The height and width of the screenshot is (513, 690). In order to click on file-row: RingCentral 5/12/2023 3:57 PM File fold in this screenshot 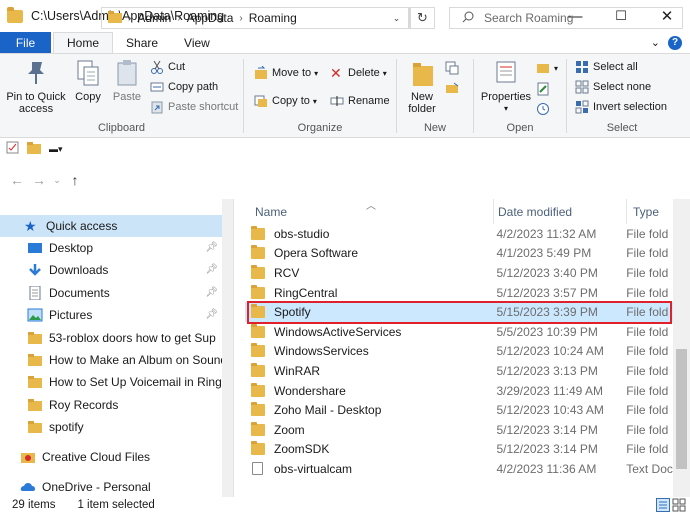, I will do `click(460, 293)`.